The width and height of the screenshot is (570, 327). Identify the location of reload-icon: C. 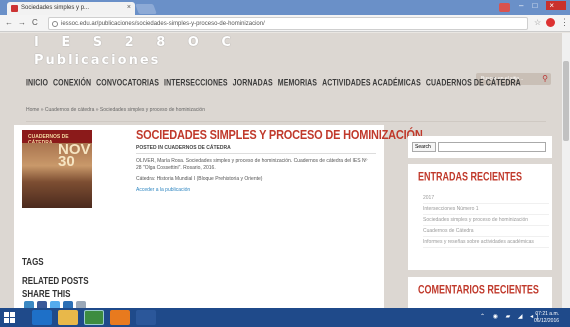
(35, 22).